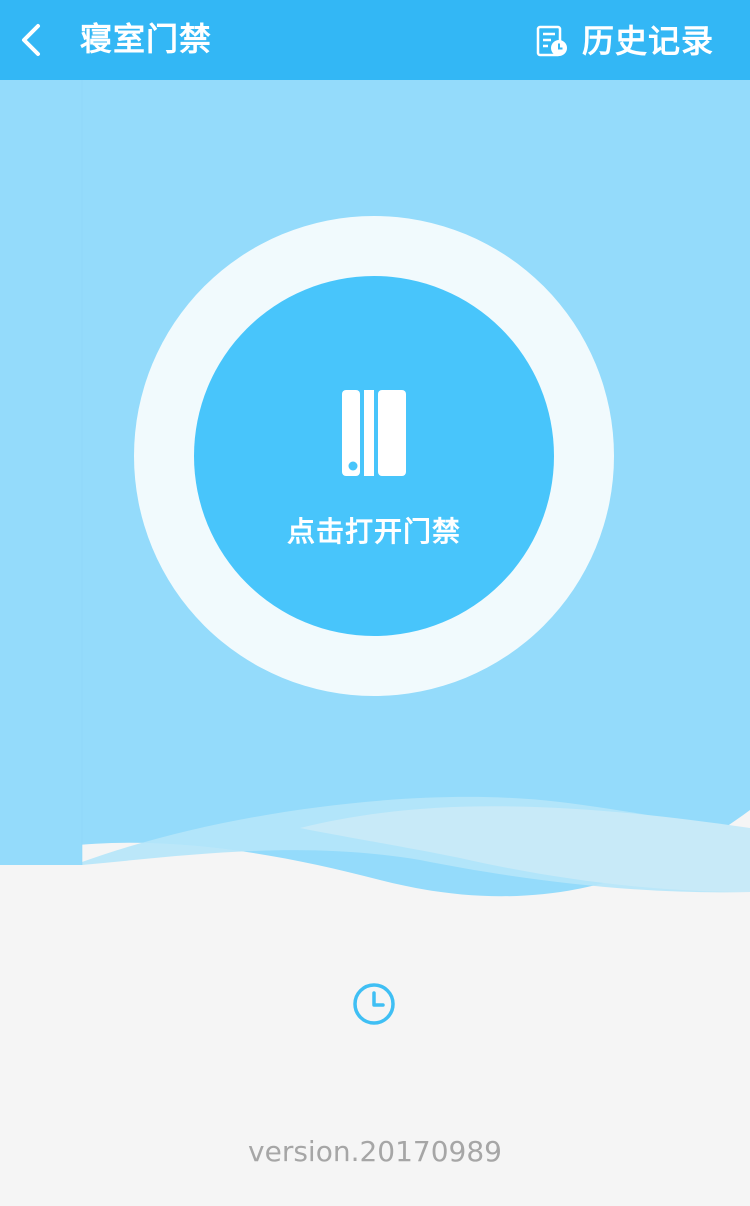 This screenshot has height=1206, width=750. I want to click on page-title: 寝室门禁, so click(146, 39).